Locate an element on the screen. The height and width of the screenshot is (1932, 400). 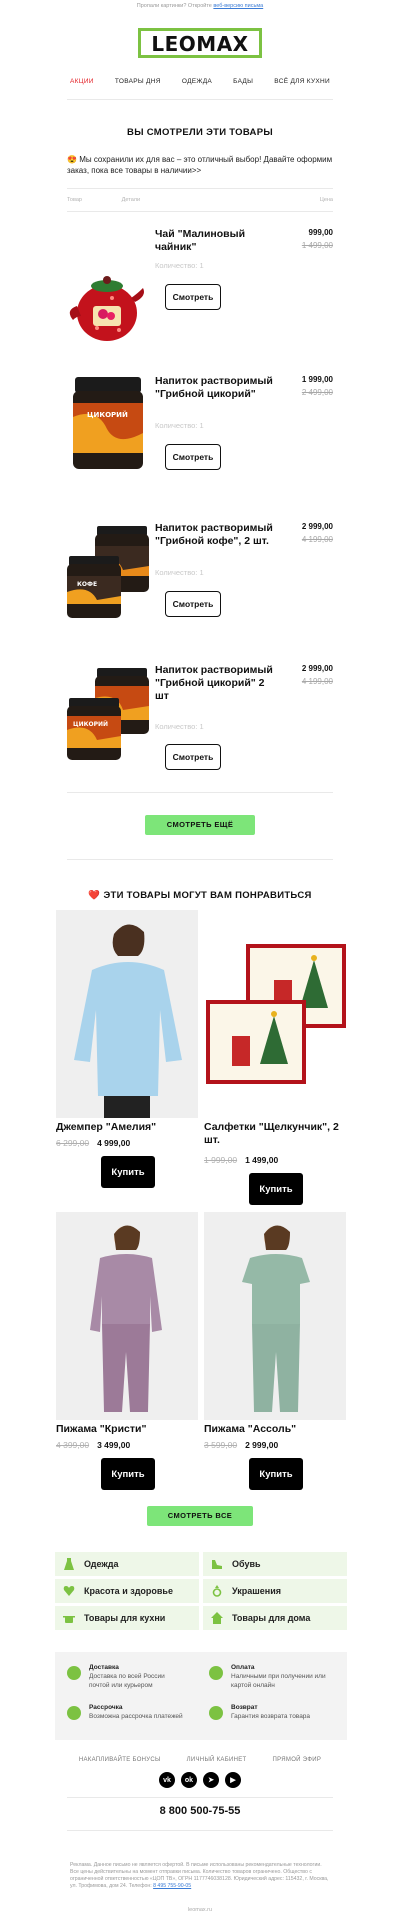
live-link: ПРЯМОЙ ЭФИР is located at coordinates (296, 1760).